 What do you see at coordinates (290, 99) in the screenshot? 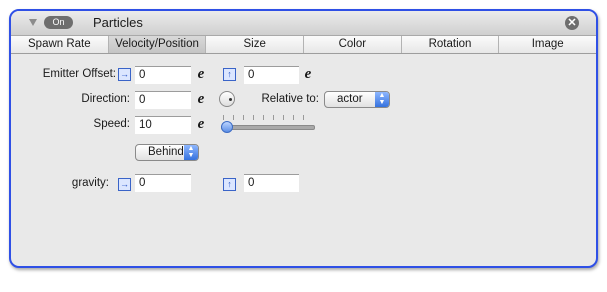
I see `relative-to-label: Relative to:` at bounding box center [290, 99].